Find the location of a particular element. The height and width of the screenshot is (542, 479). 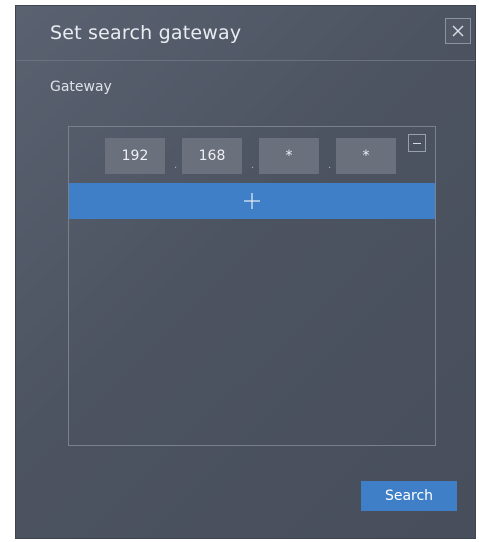

ip-octet-2-input: 168 is located at coordinates (212, 156).